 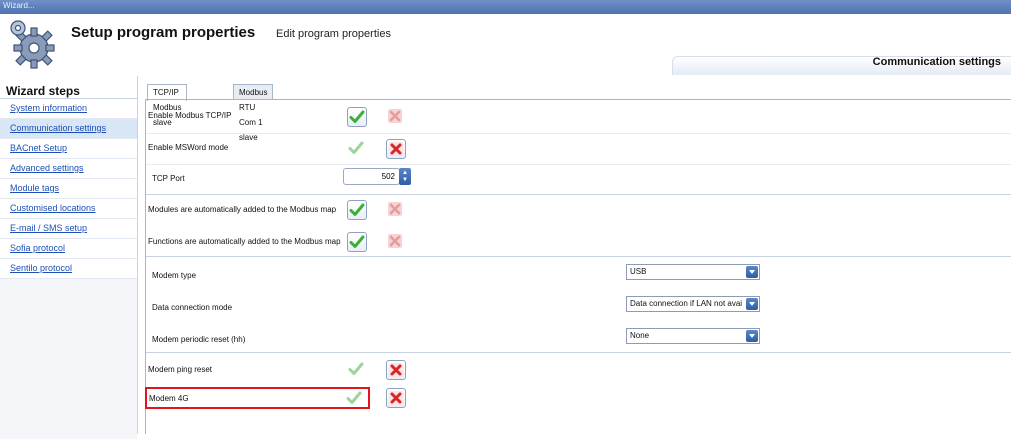 What do you see at coordinates (693, 272) in the screenshot?
I see `modem-type-select: USB` at bounding box center [693, 272].